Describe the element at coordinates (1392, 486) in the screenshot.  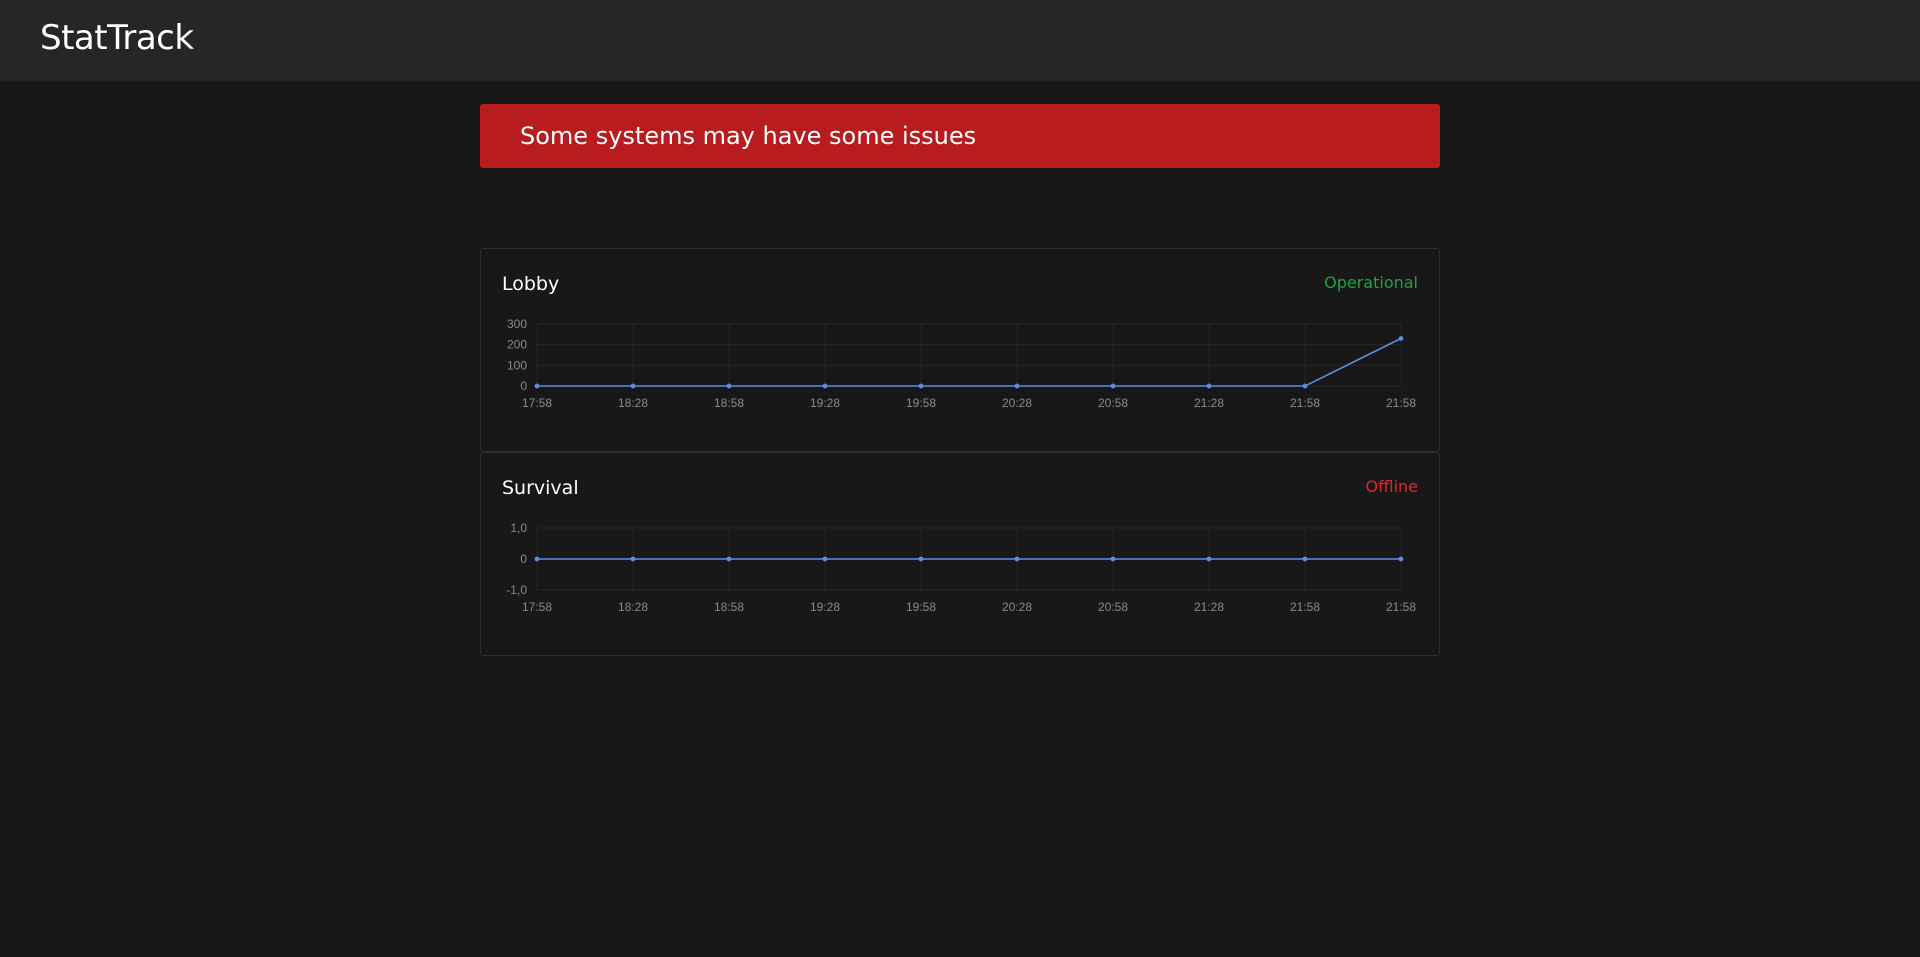
I see `server-status-badge: Offline` at that location.